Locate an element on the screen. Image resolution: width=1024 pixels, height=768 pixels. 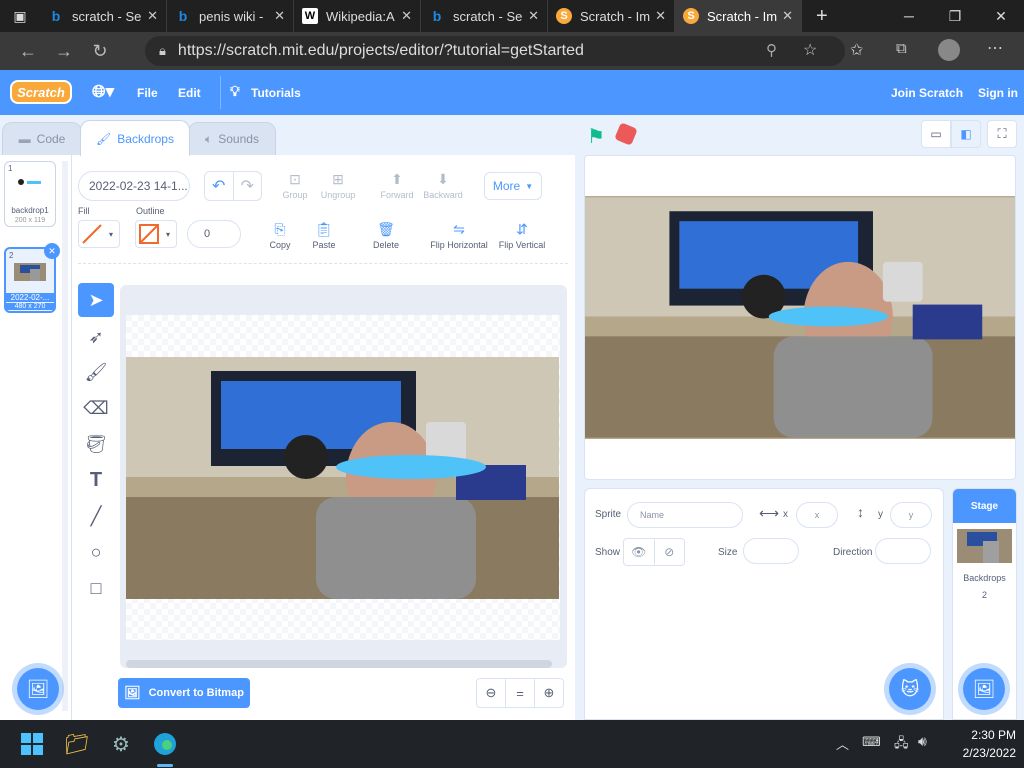
settings-gear-icon: ⚙ is located at coordinates (121, 744).